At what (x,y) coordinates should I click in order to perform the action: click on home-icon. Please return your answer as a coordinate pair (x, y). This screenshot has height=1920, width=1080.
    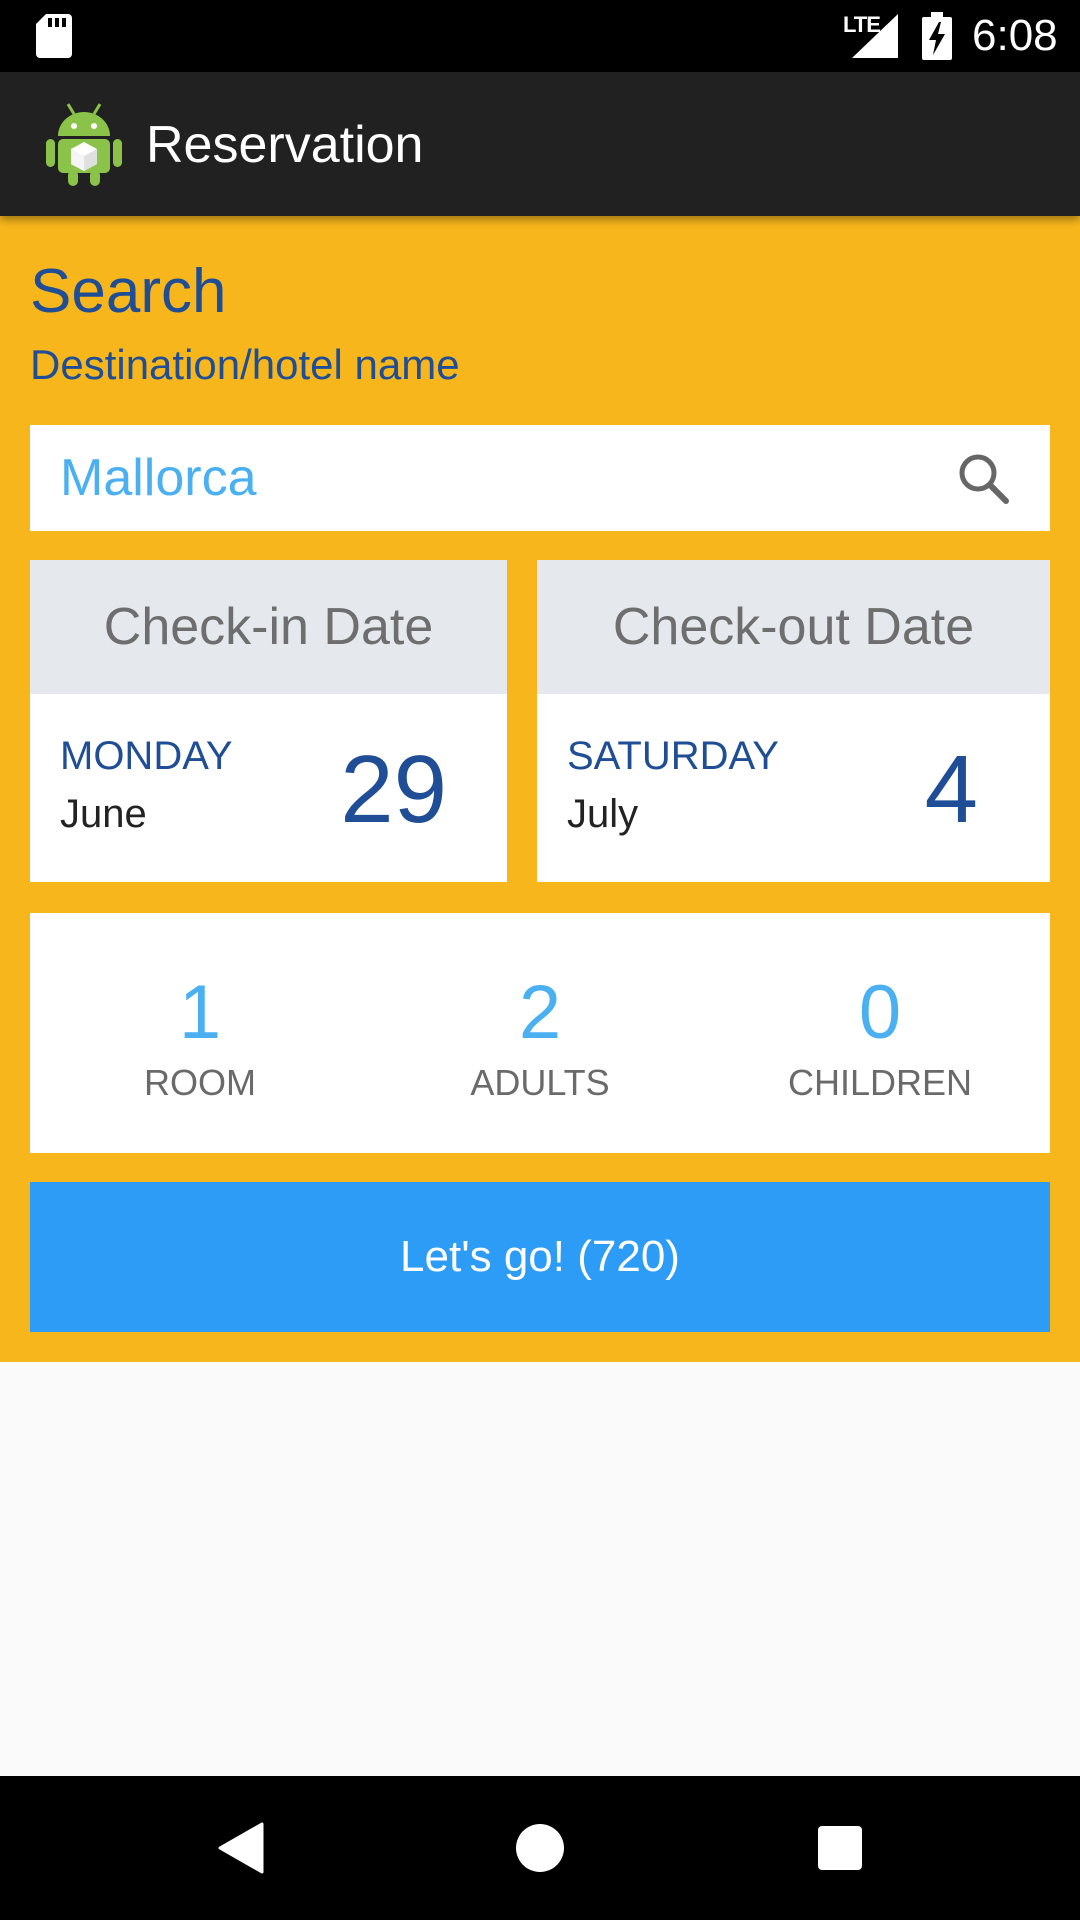
    Looking at the image, I should click on (540, 1848).